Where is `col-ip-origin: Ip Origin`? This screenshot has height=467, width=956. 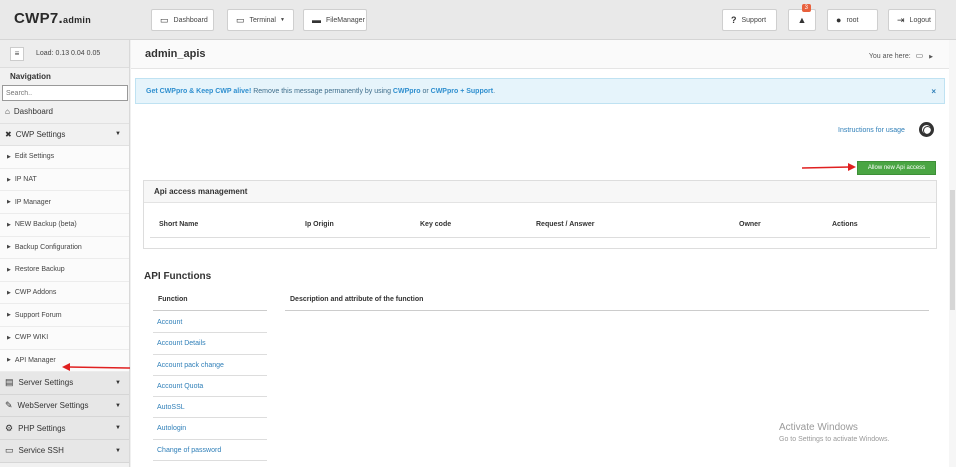
col-ip-origin: Ip Origin is located at coordinates (319, 224).